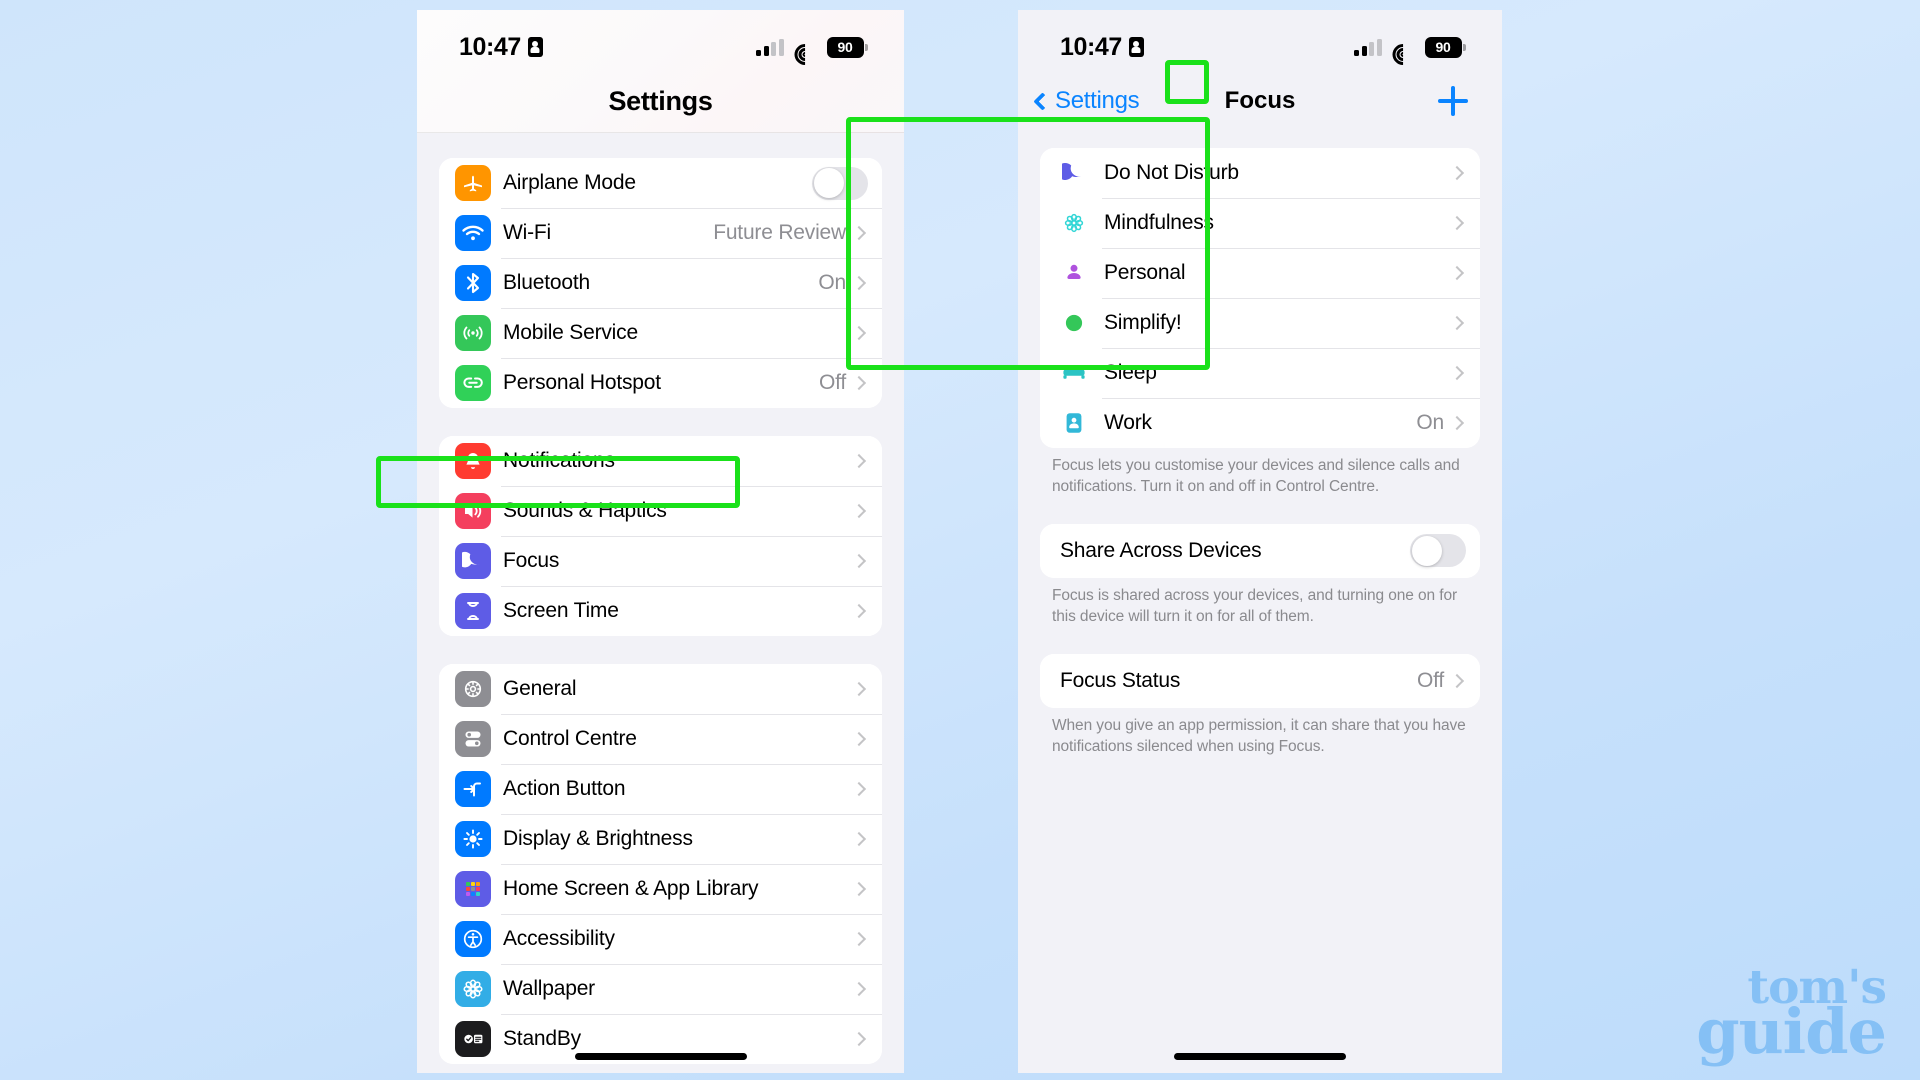  I want to click on bell-icon, so click(473, 461).